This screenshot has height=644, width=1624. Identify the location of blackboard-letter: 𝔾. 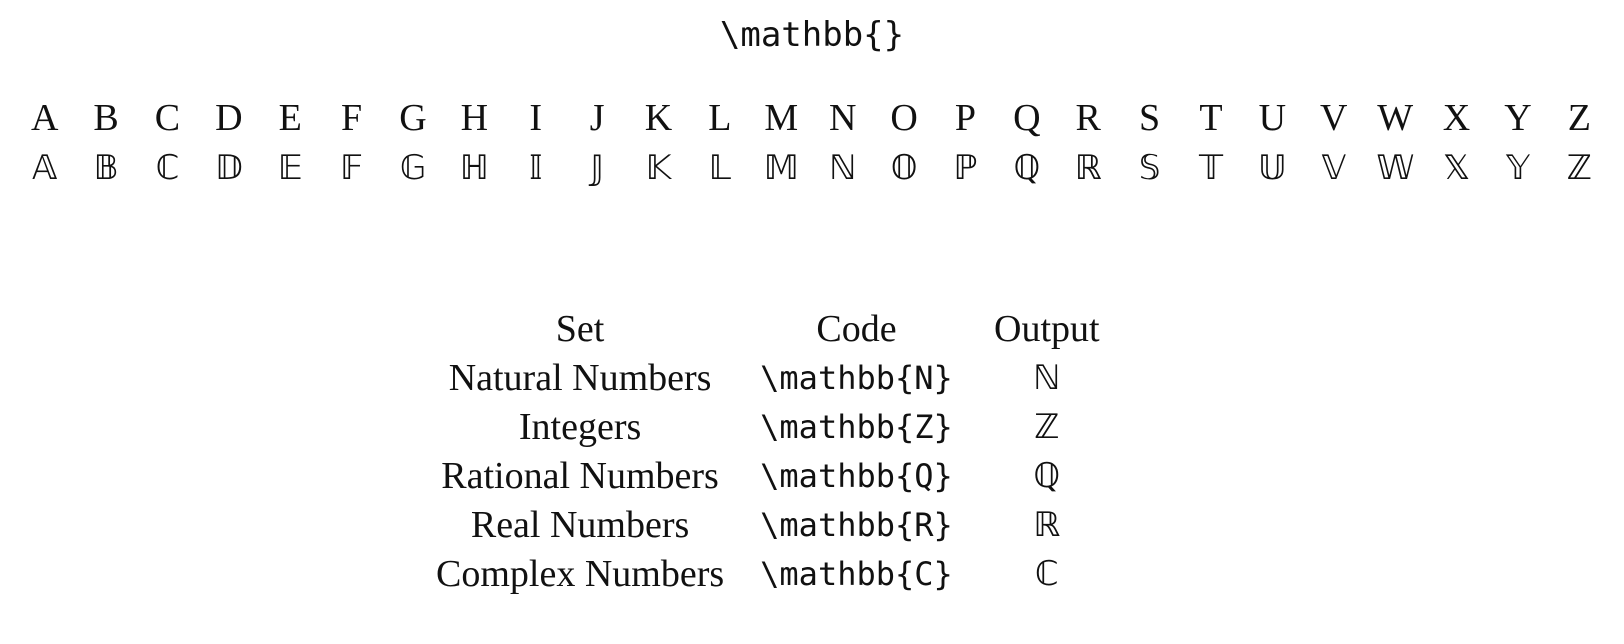
(413, 168).